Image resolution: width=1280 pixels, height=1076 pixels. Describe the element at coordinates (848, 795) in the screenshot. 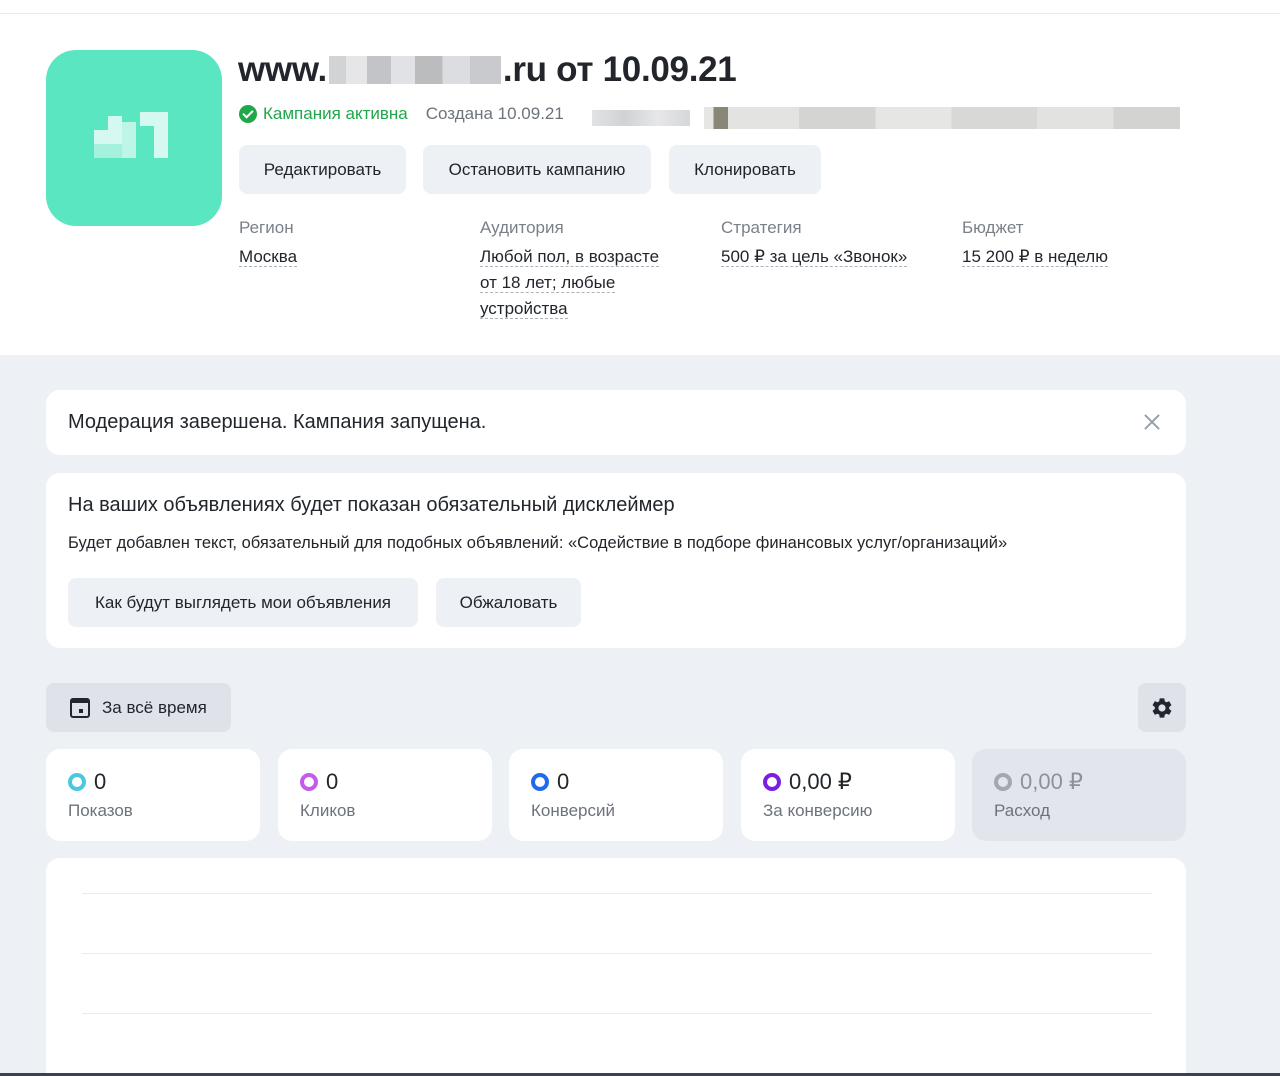

I see `metric-cost-per-conversion: 0,00 ₽ За конверсию` at that location.